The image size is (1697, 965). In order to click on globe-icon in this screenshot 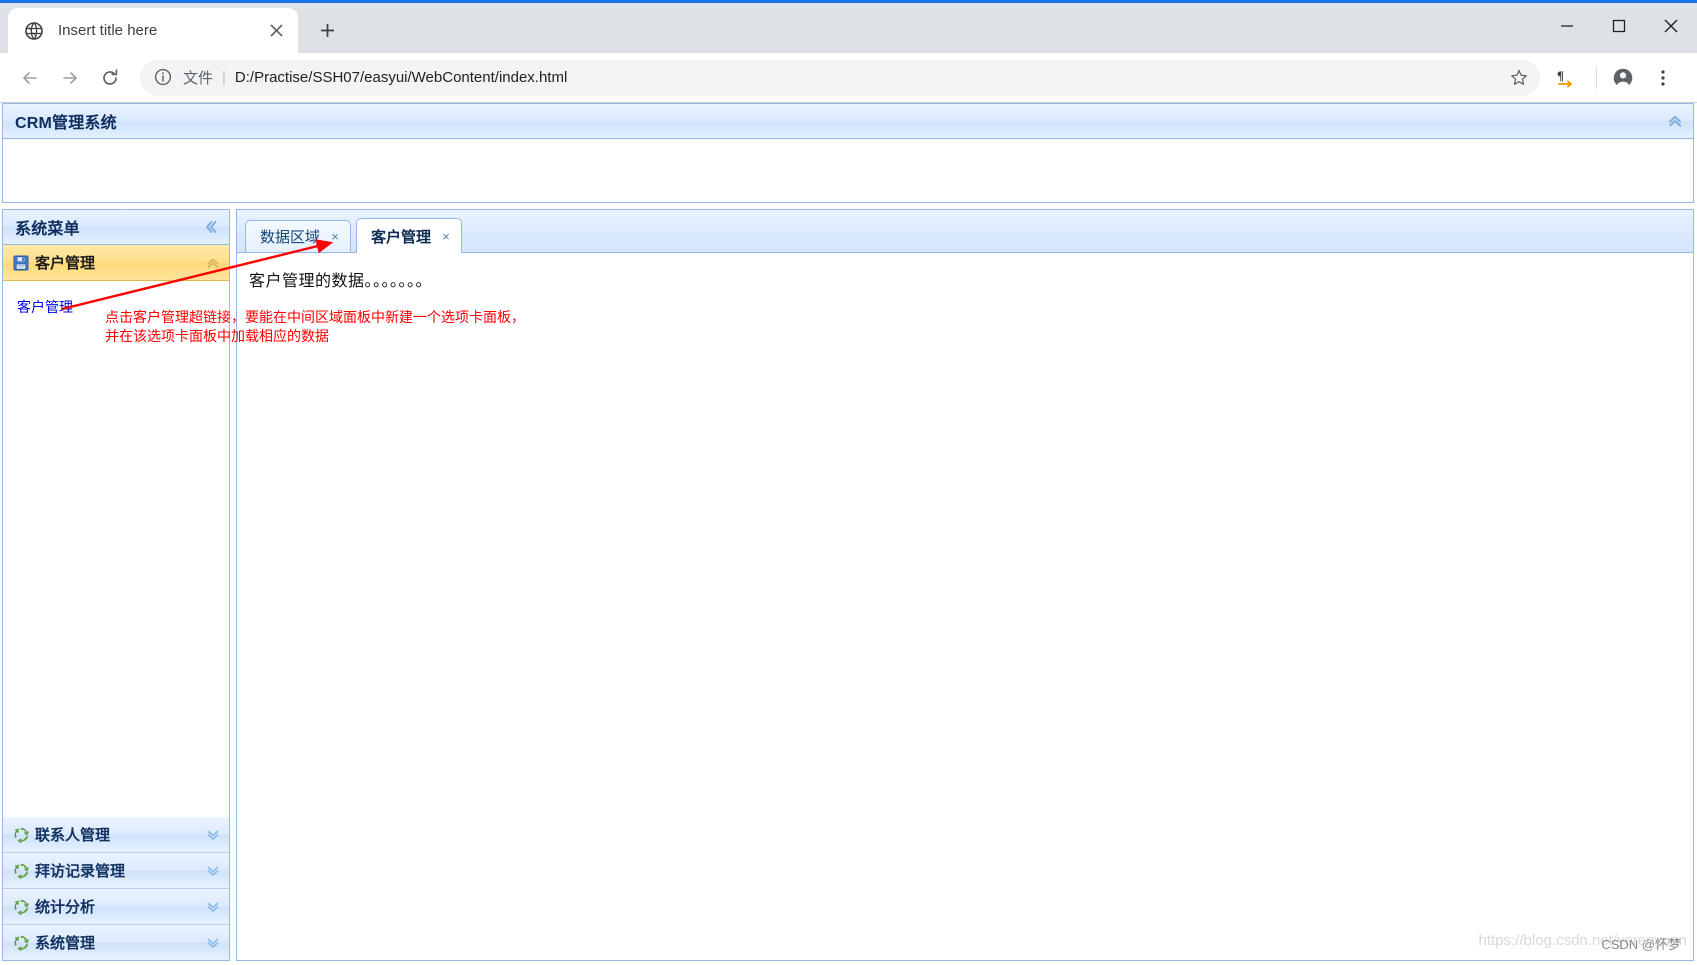, I will do `click(34, 31)`.